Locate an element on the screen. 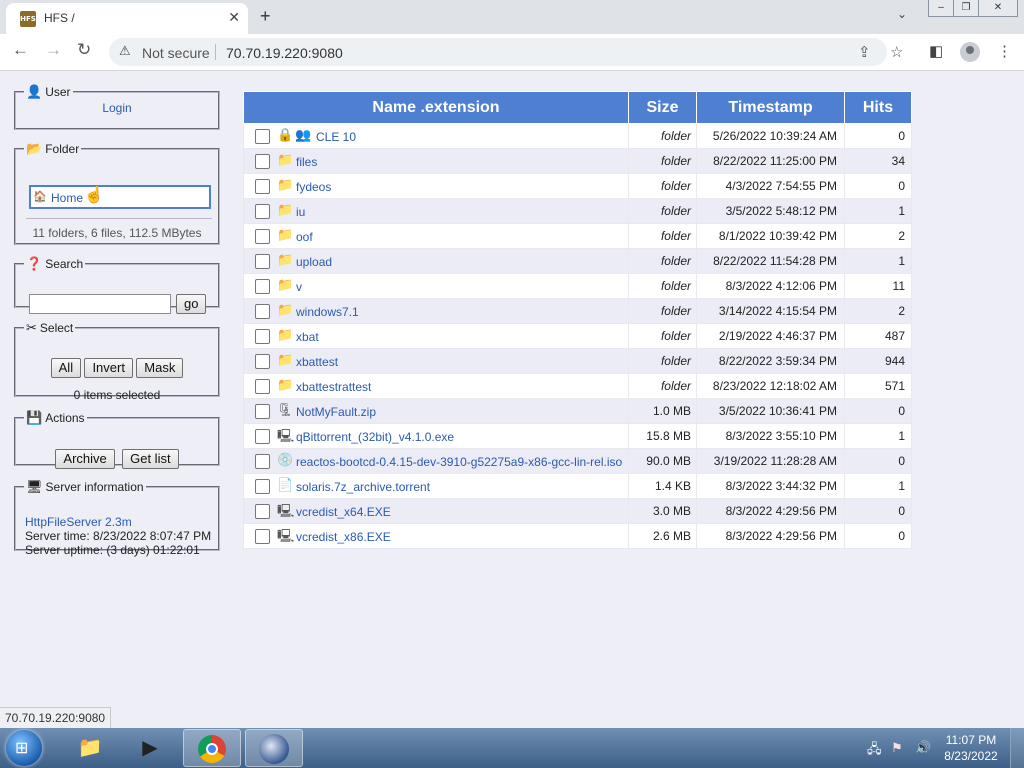 Image resolution: width=1024 pixels, height=768 pixels. table-row: 📁 fydeos folder 4/3/2022 7:54:55 PM 0 is located at coordinates (577, 186).